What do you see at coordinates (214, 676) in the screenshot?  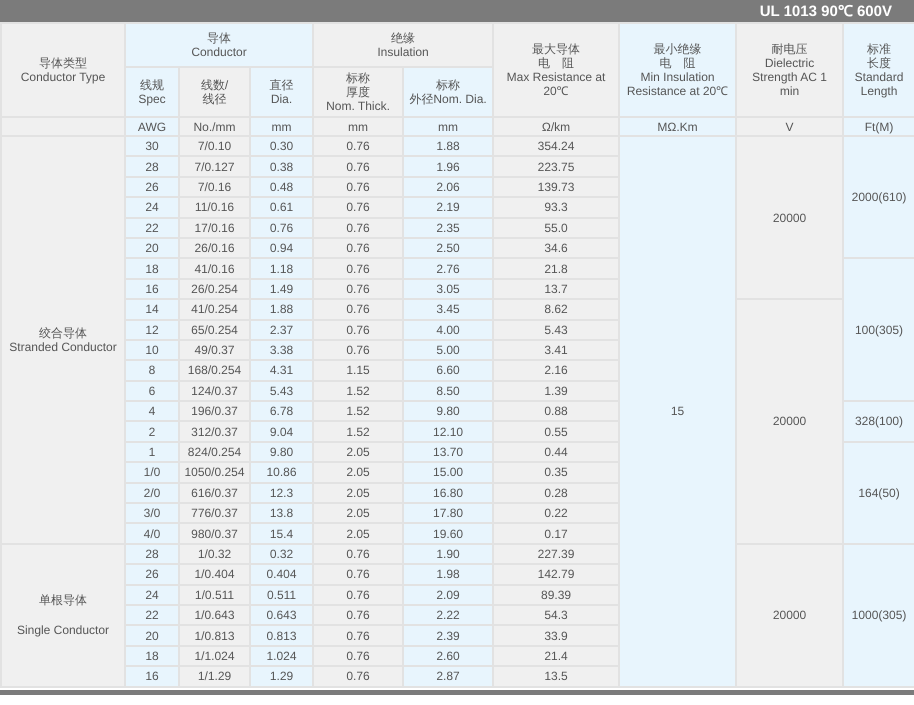 I see `table-cell: 1/1.29` at bounding box center [214, 676].